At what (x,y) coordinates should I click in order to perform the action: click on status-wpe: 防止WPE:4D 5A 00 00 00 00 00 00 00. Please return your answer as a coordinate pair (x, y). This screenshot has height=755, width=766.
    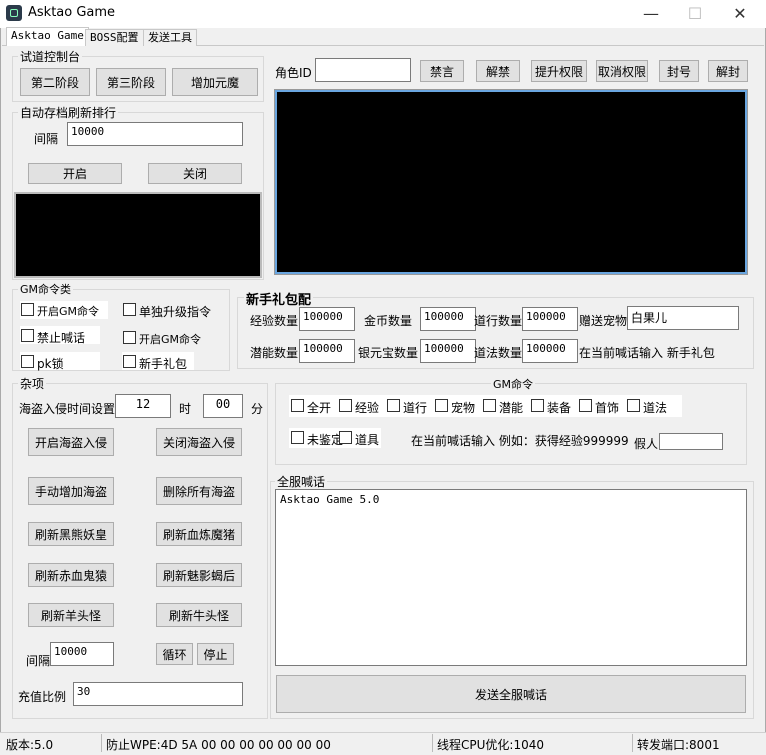
    Looking at the image, I should click on (218, 745).